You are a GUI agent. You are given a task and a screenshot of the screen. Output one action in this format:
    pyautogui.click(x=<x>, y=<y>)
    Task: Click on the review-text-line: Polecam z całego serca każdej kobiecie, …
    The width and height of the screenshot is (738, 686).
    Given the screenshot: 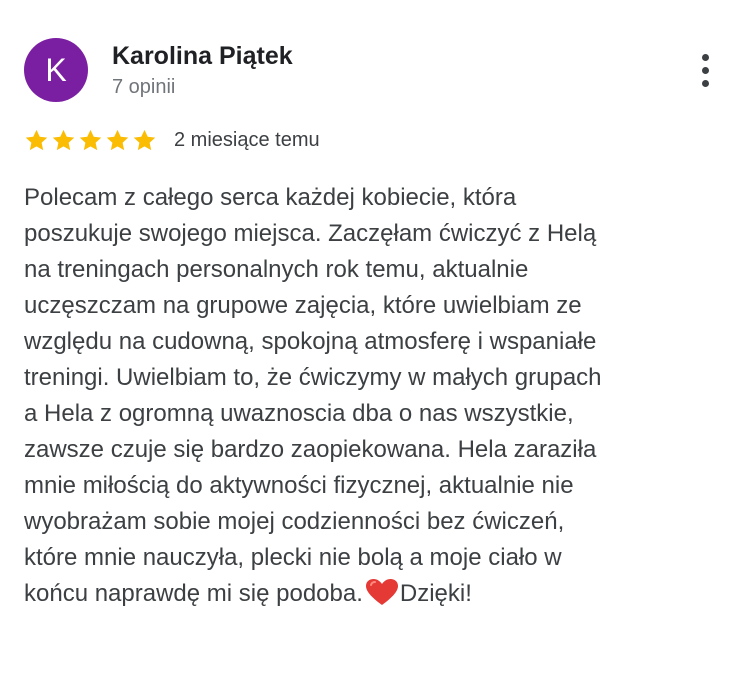 What is the action you would take?
    pyautogui.click(x=270, y=197)
    